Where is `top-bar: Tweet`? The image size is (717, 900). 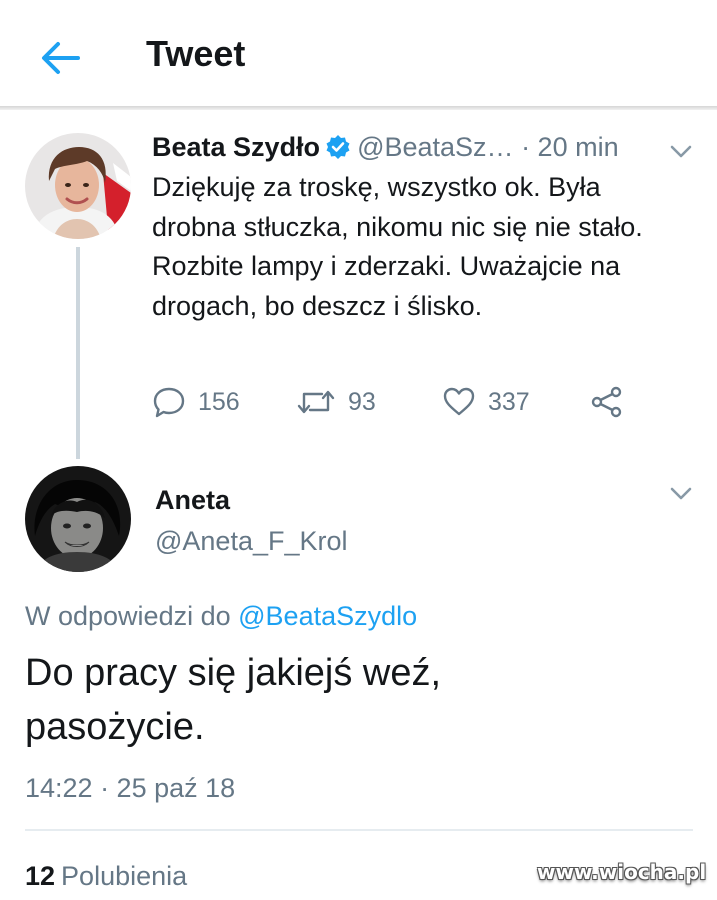 top-bar: Tweet is located at coordinates (358, 54).